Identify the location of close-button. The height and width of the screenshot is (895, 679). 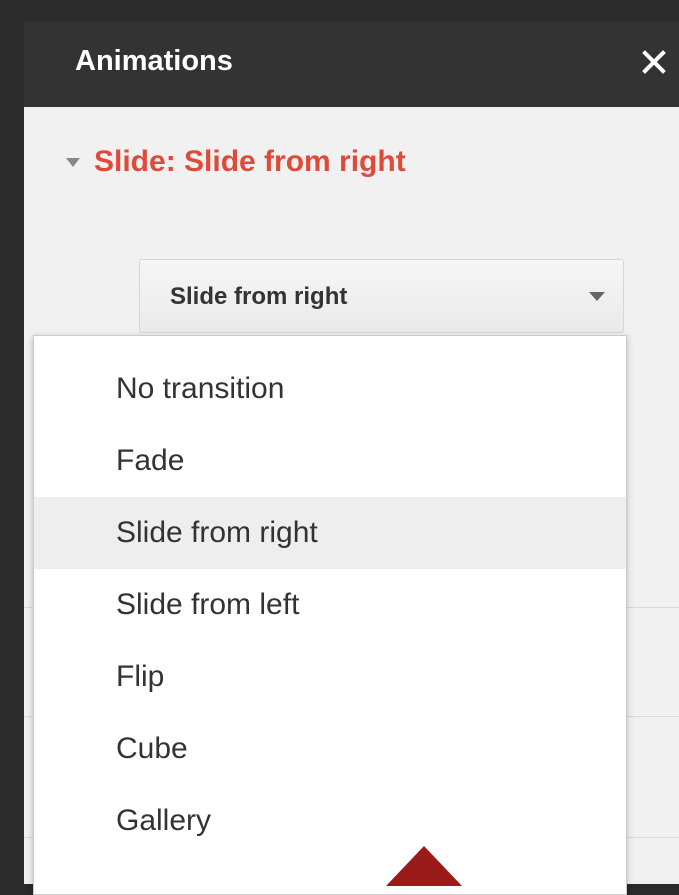
(654, 62).